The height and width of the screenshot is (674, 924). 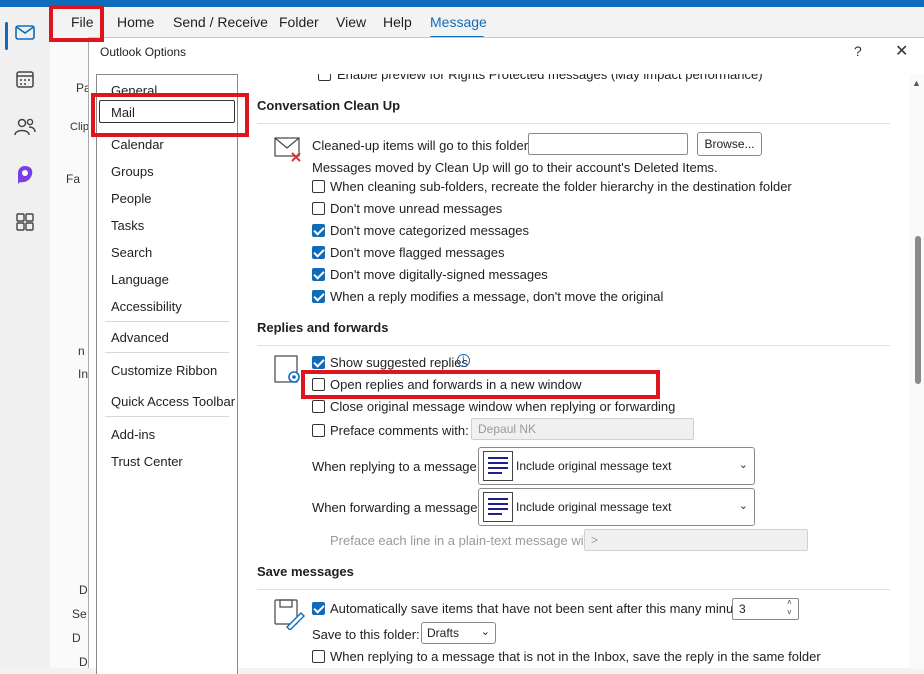 I want to click on highlight-open-new-window, so click(x=480, y=384).